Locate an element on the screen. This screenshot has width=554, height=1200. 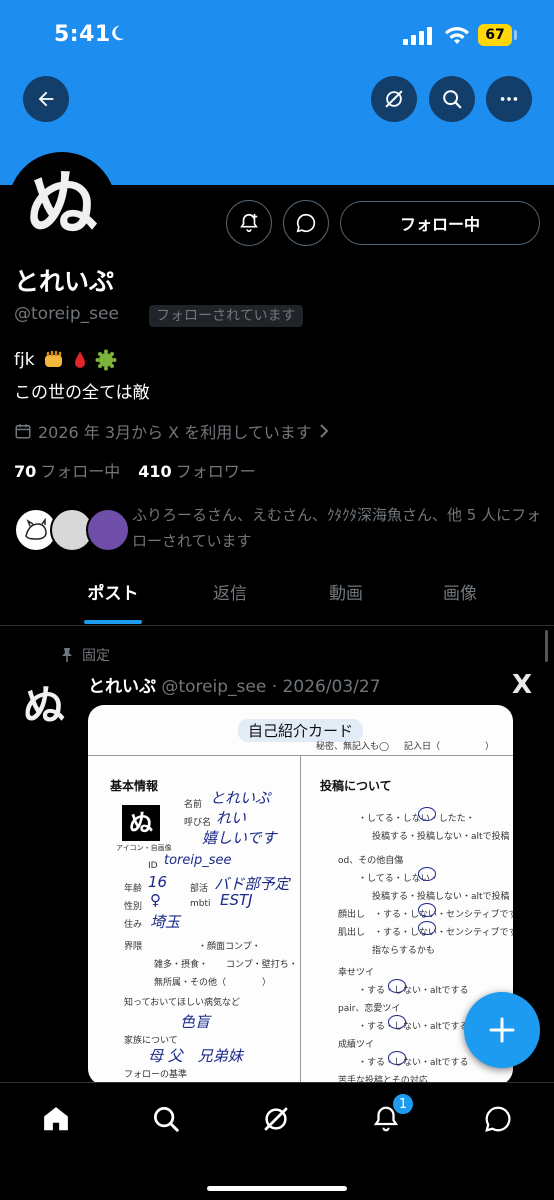
card-live-value: 埼玉 is located at coordinates (165, 922).